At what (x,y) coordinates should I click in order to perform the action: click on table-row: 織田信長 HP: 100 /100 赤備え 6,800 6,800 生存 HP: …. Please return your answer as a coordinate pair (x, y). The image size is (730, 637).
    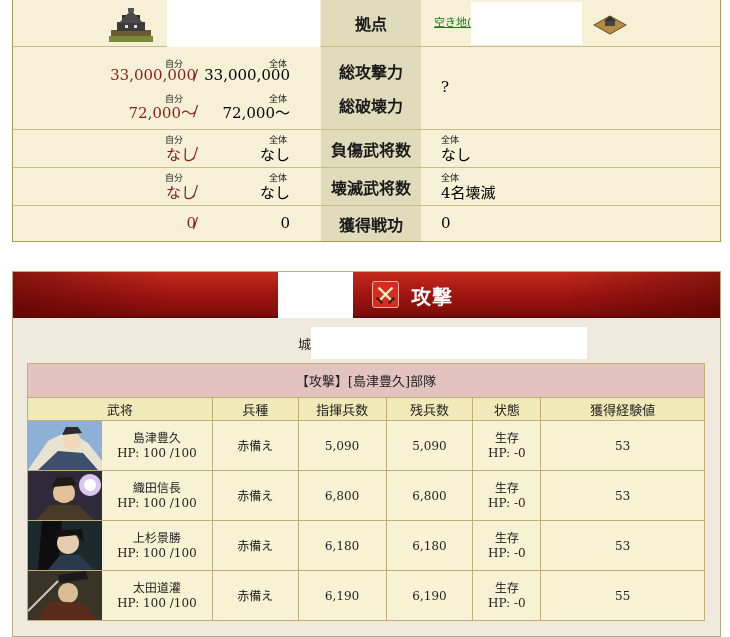
    Looking at the image, I should click on (366, 495).